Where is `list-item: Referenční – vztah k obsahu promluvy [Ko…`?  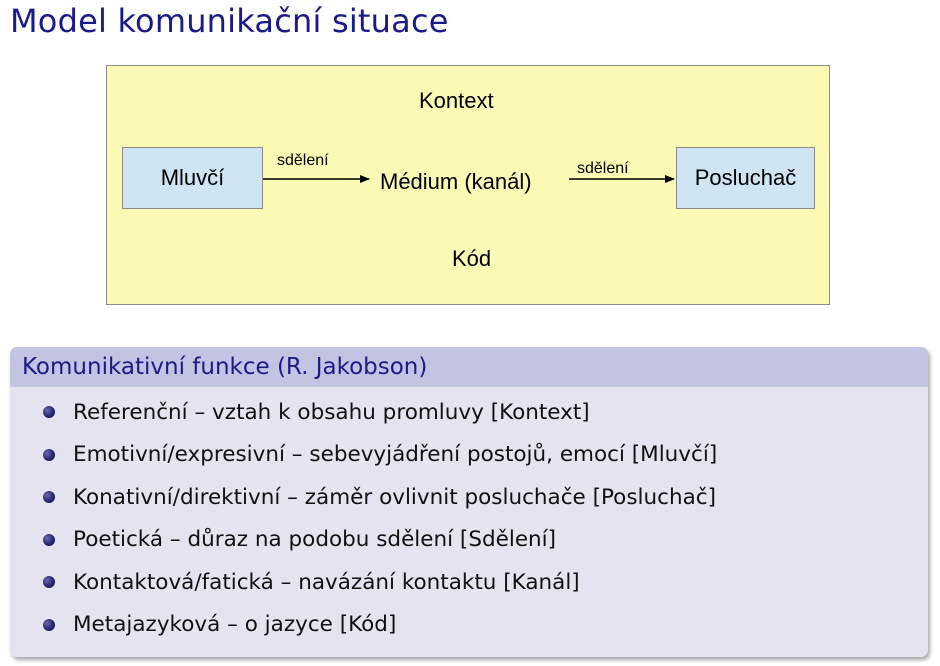 list-item: Referenční – vztah k obsahu promluvy [Ko… is located at coordinates (469, 412).